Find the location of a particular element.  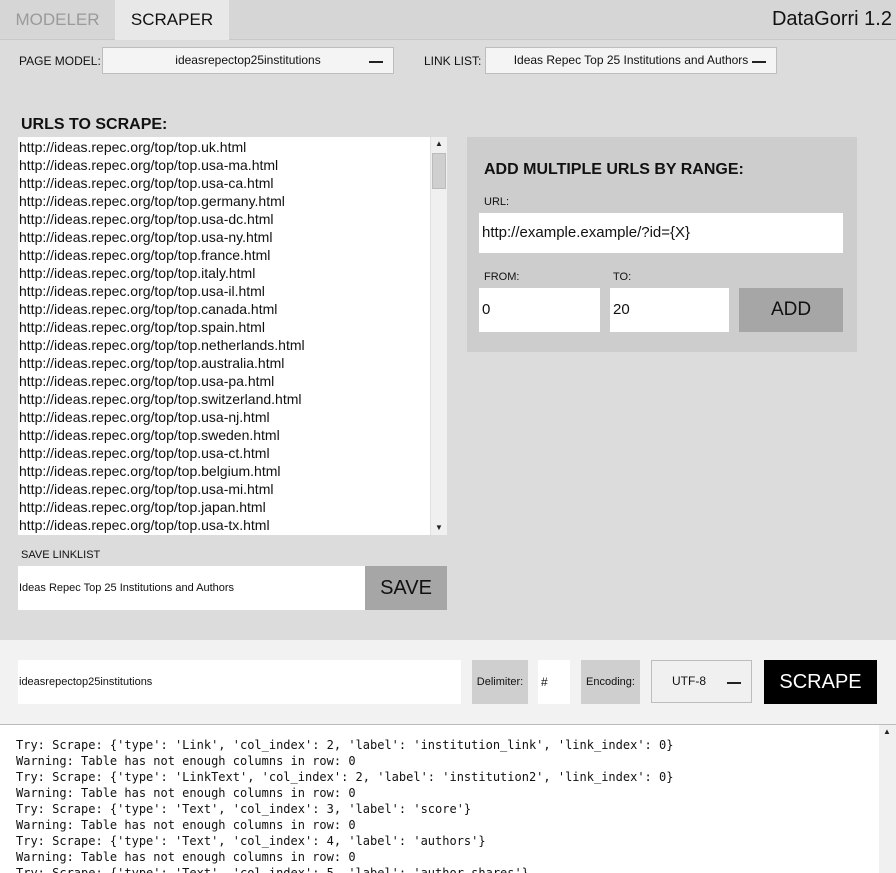

app-title: DataGorri 1.2 is located at coordinates (831, 19).